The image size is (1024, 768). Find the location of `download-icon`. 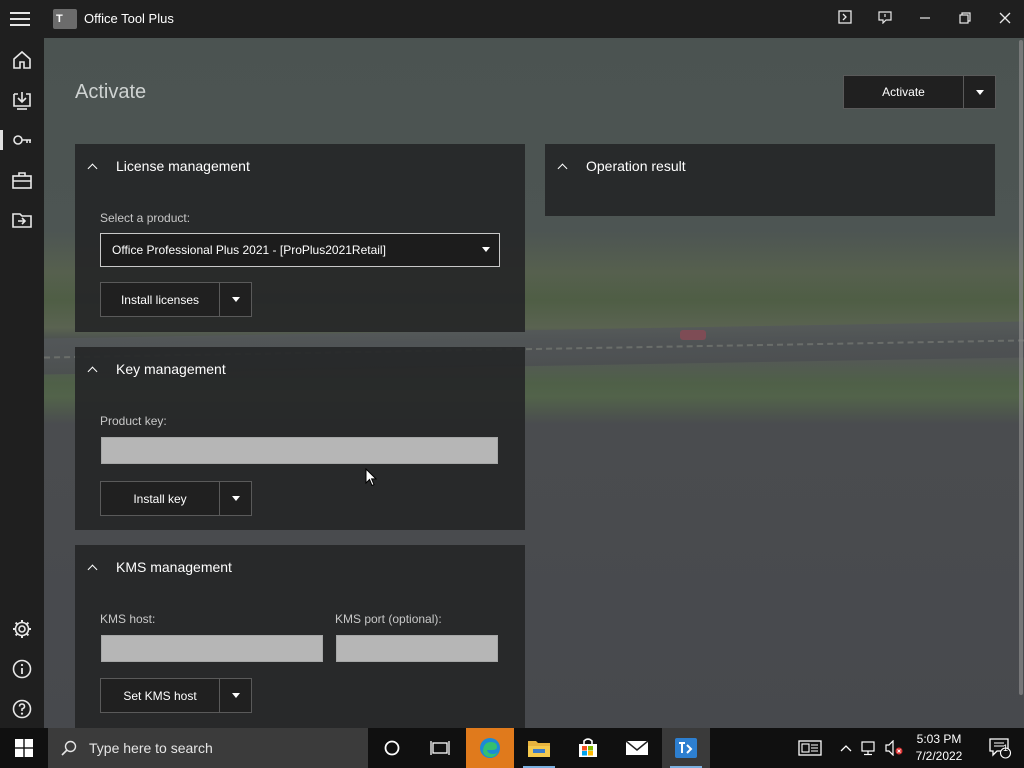

download-icon is located at coordinates (22, 101).